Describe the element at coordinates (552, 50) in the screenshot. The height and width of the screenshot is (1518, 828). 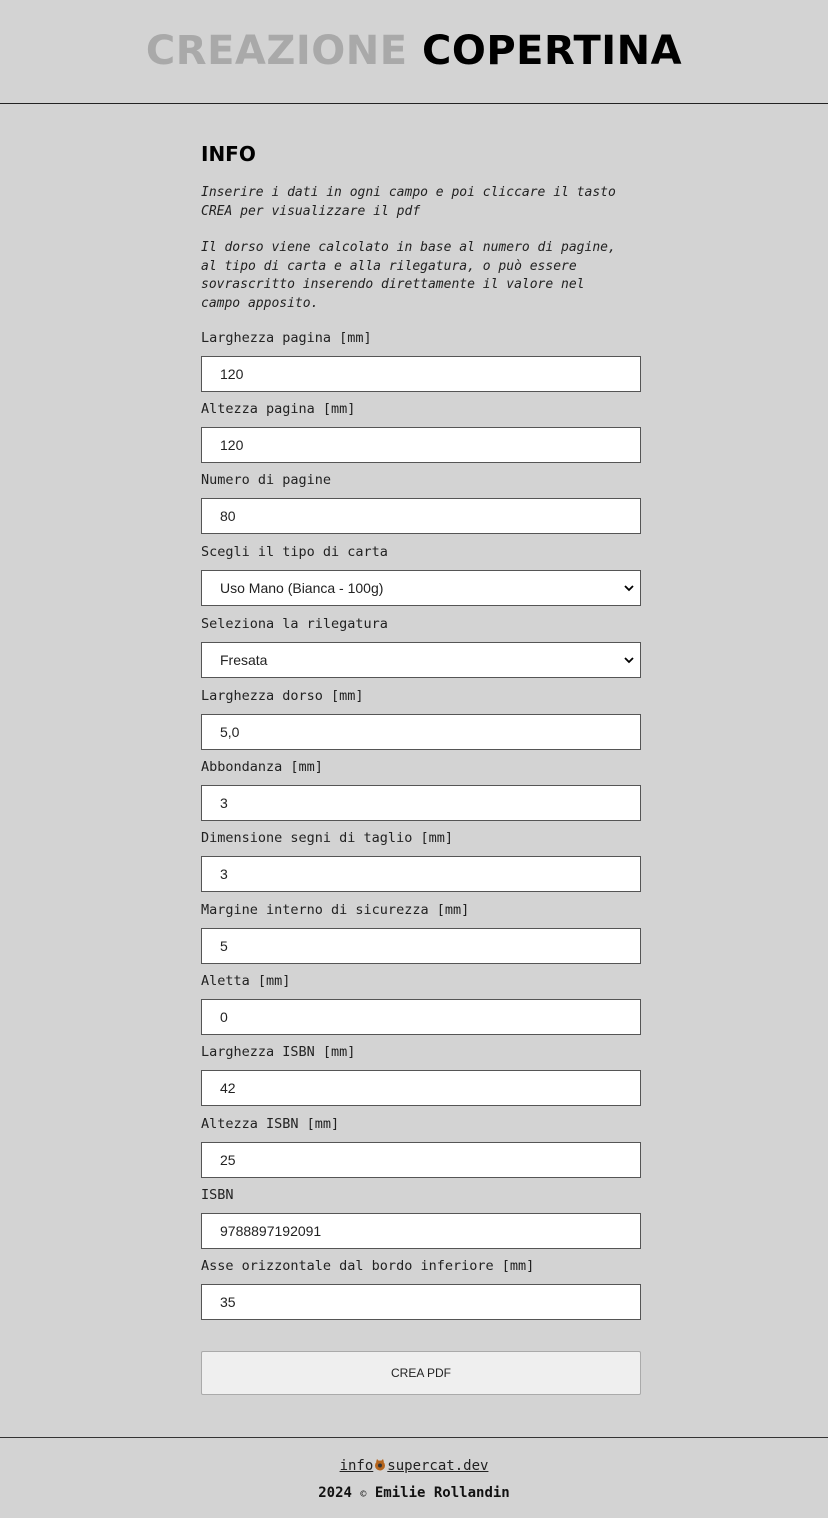
I see `title-dark: COPERTINA` at that location.